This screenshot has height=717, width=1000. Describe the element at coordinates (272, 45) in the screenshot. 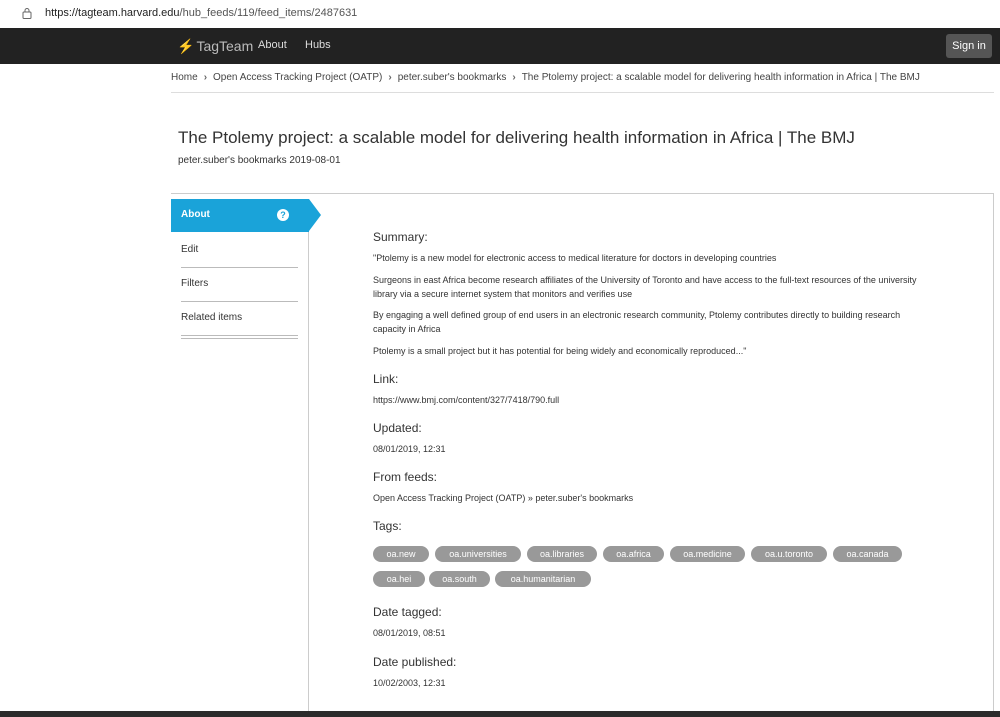

I see `nav-about-link: About` at that location.